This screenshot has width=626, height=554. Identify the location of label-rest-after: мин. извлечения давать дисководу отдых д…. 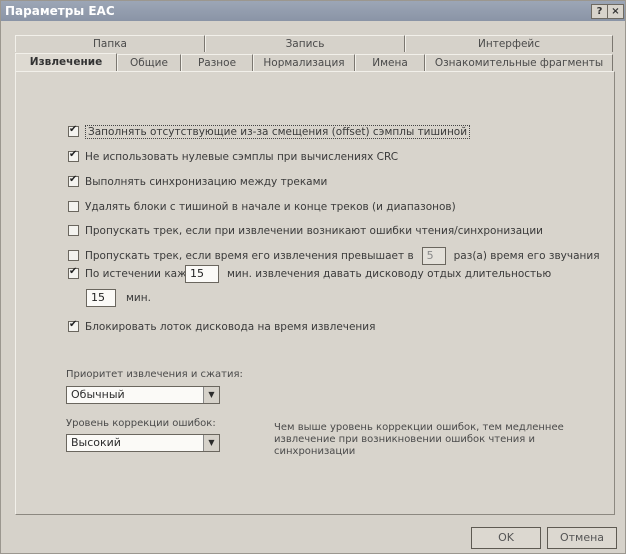
(389, 273).